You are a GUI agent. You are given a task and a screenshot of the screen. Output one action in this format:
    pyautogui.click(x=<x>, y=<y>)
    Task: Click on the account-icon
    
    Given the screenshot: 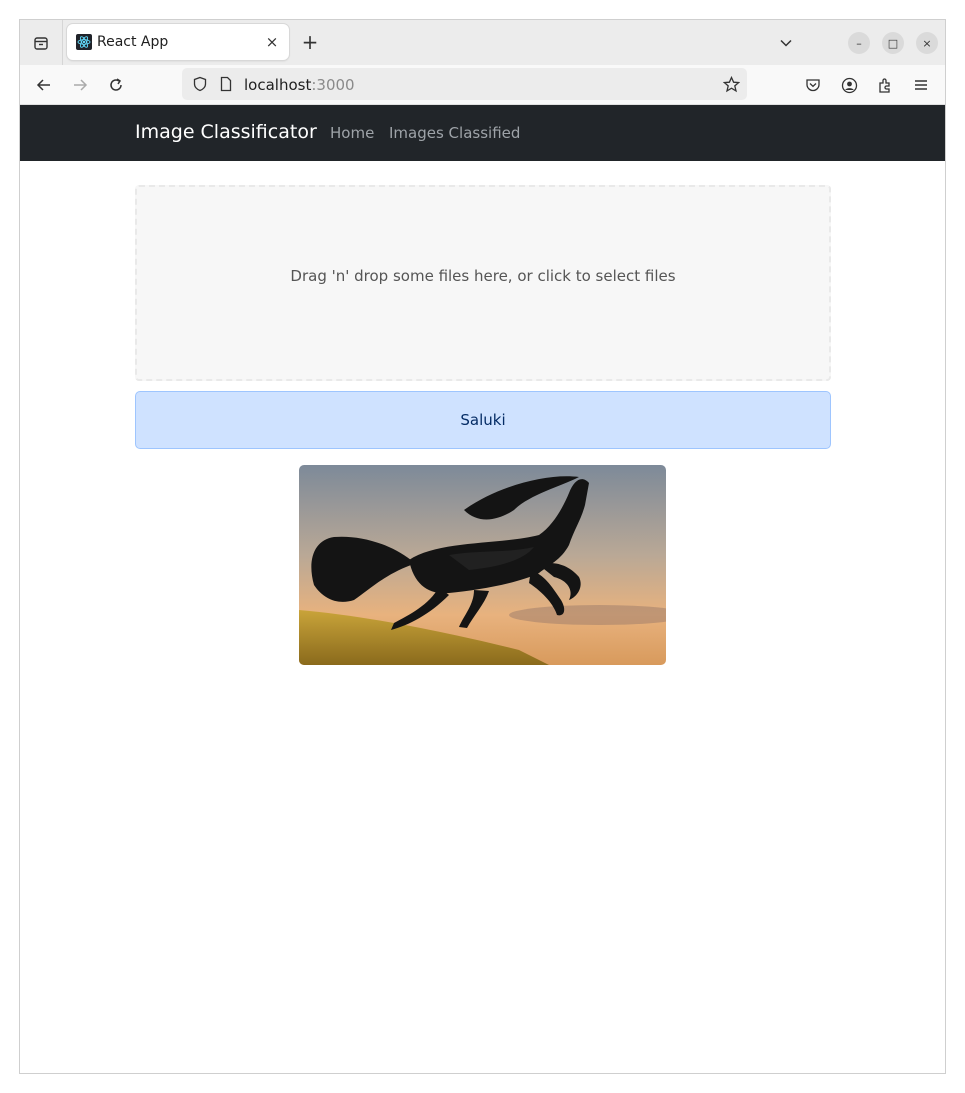 What is the action you would take?
    pyautogui.click(x=849, y=85)
    